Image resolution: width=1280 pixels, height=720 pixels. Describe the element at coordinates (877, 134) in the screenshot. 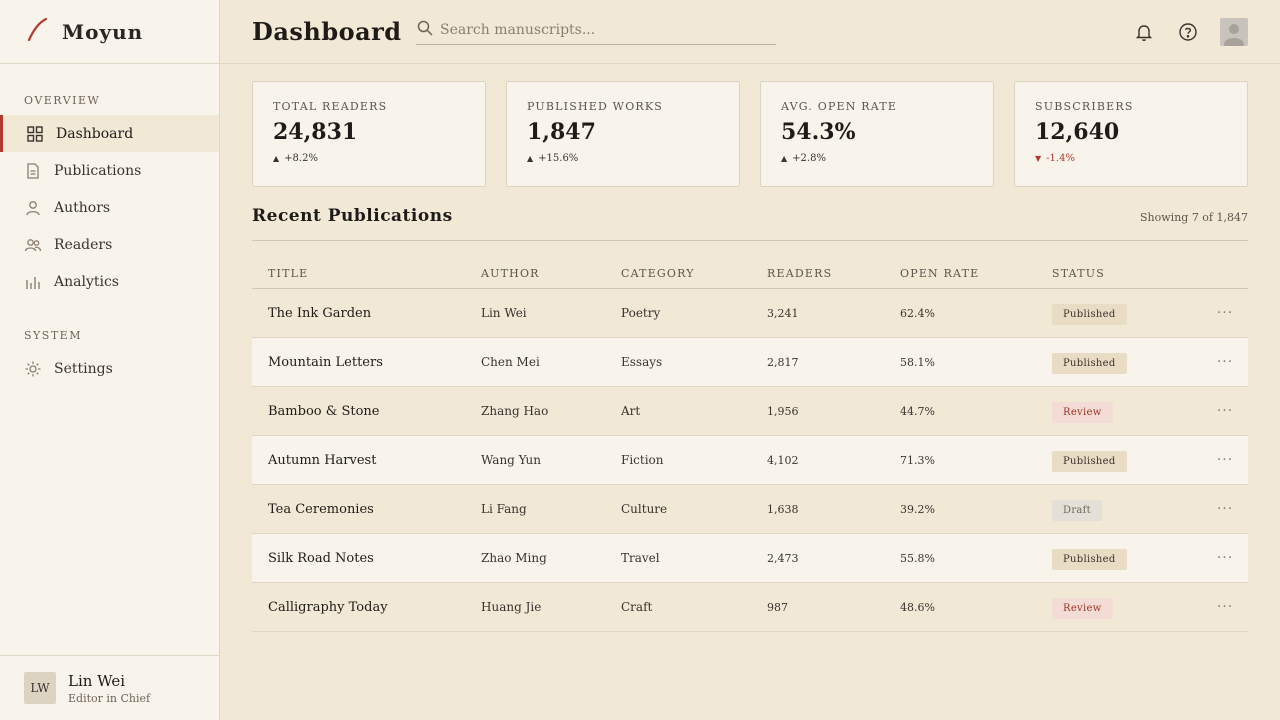

I see `stat-card-open-rate: AVG. OPEN RATE 54.3% ▲ +2.8%` at that location.